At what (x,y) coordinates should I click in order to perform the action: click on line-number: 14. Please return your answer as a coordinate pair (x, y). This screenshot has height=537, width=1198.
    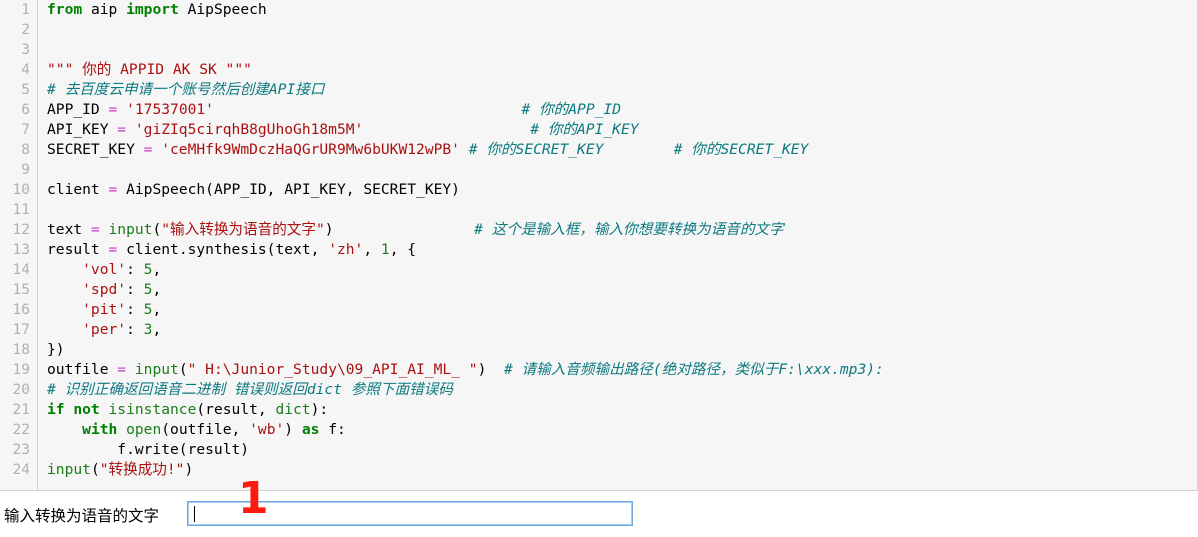
    Looking at the image, I should click on (21, 270).